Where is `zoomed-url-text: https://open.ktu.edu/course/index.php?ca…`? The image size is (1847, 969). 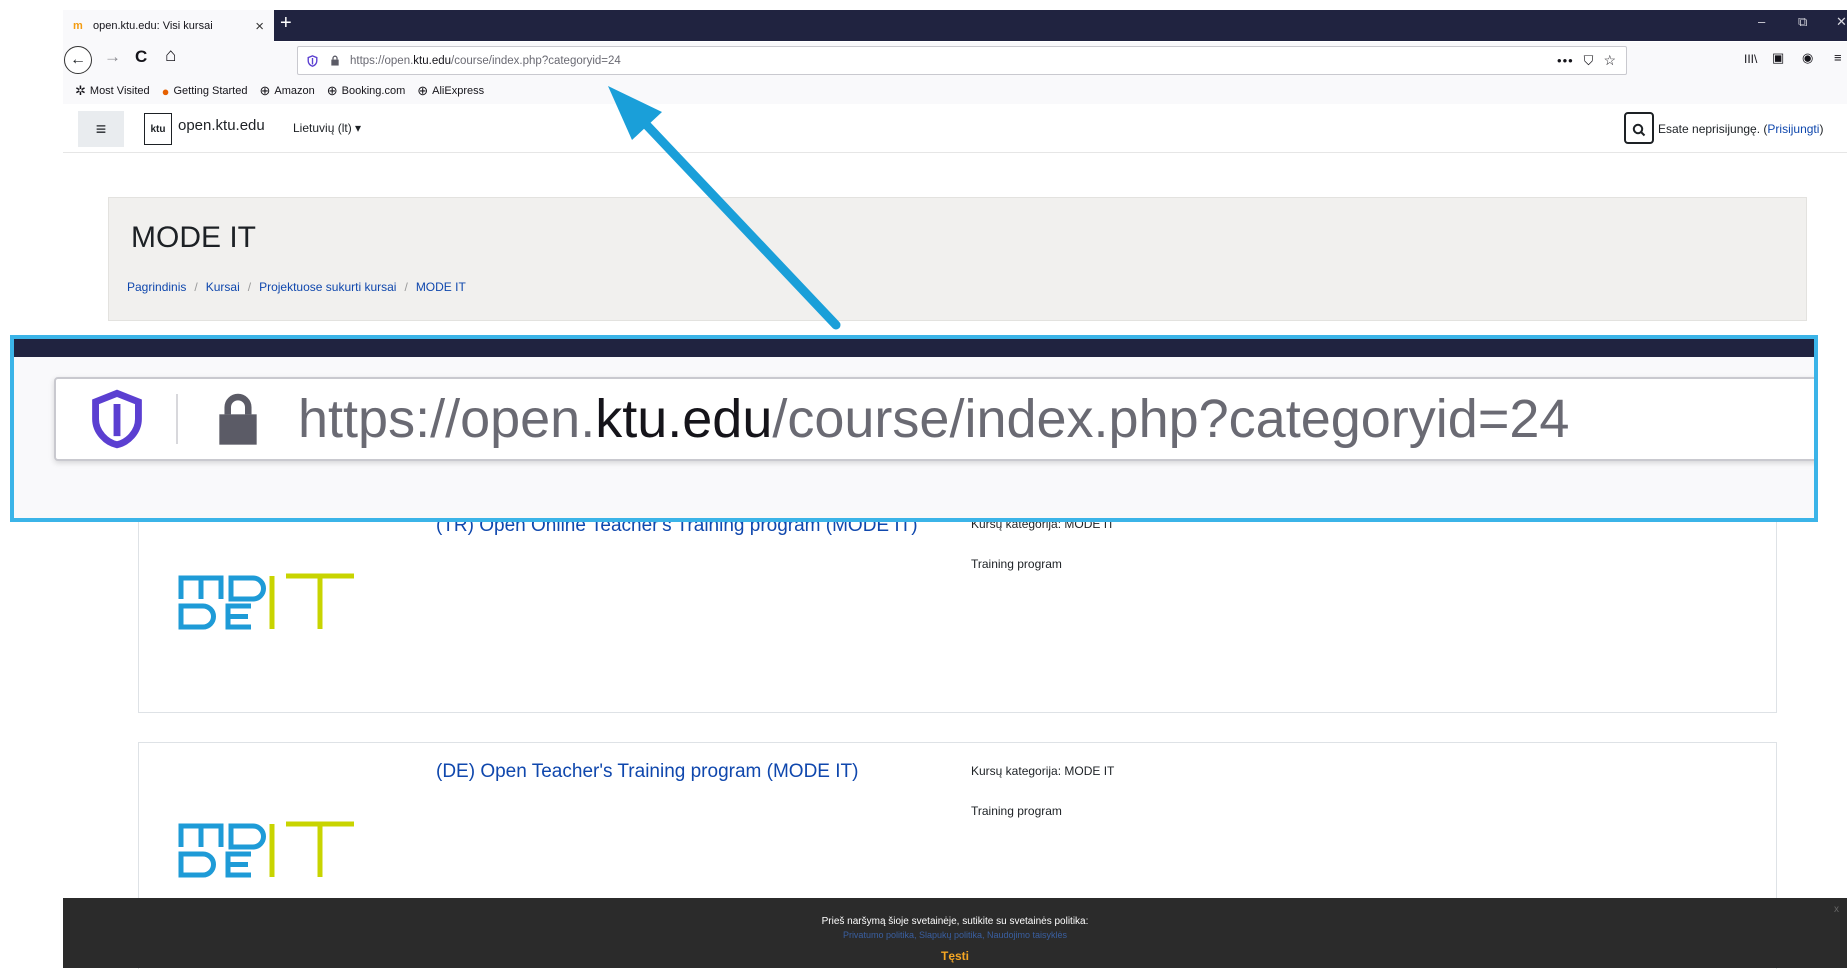
zoomed-url-text: https://open.ktu.edu/course/index.php?ca… is located at coordinates (934, 419).